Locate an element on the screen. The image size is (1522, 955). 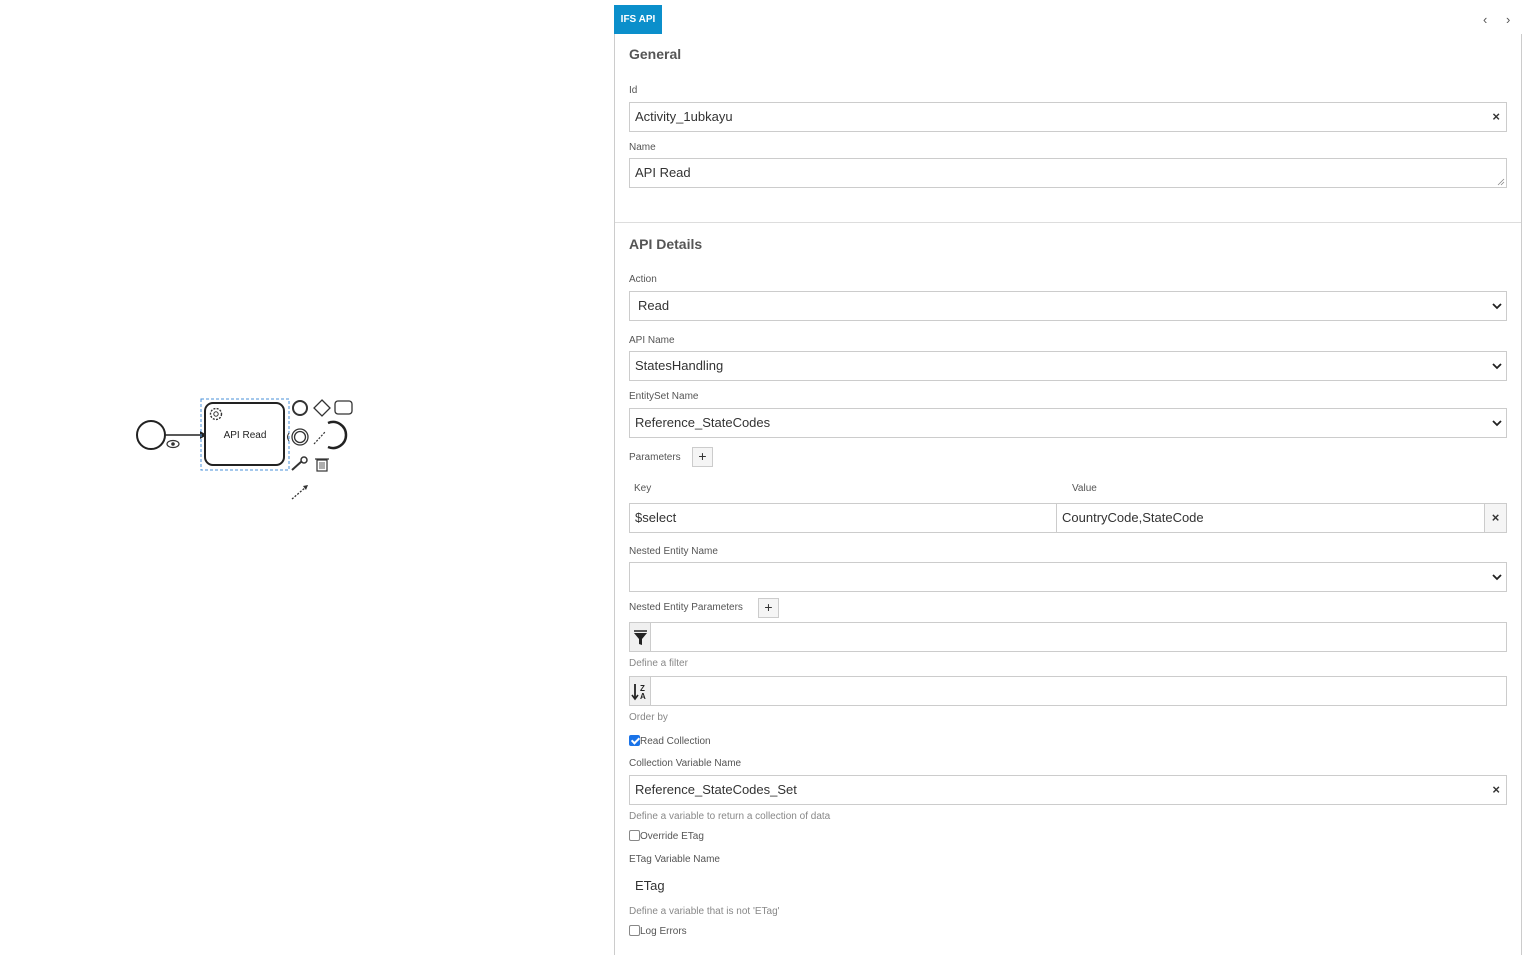
end-event-preview is located at coordinates (337, 435).